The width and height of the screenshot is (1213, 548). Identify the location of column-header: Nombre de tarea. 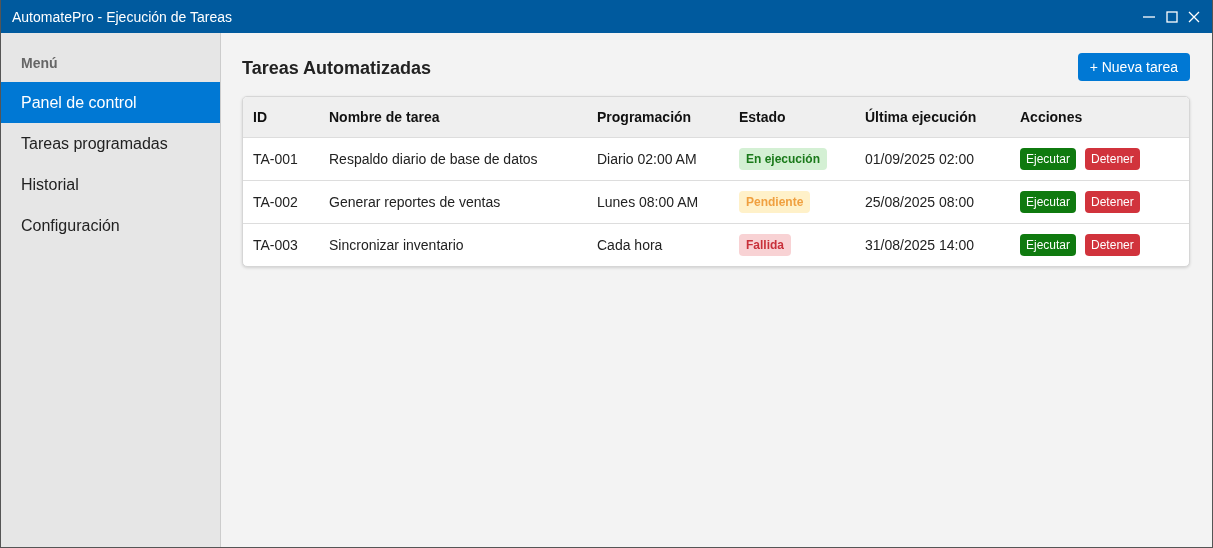
(453, 117).